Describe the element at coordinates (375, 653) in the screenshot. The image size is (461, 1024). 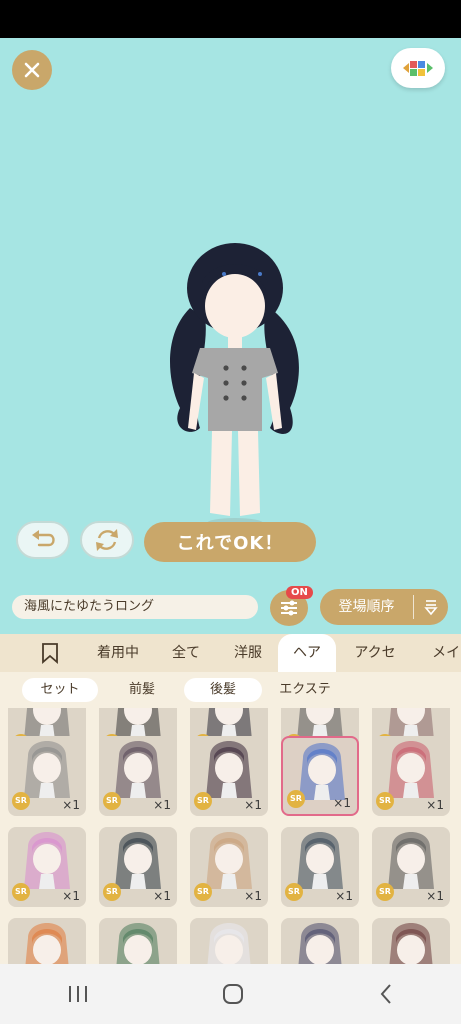
I see `tab-accessory: アクセ` at that location.